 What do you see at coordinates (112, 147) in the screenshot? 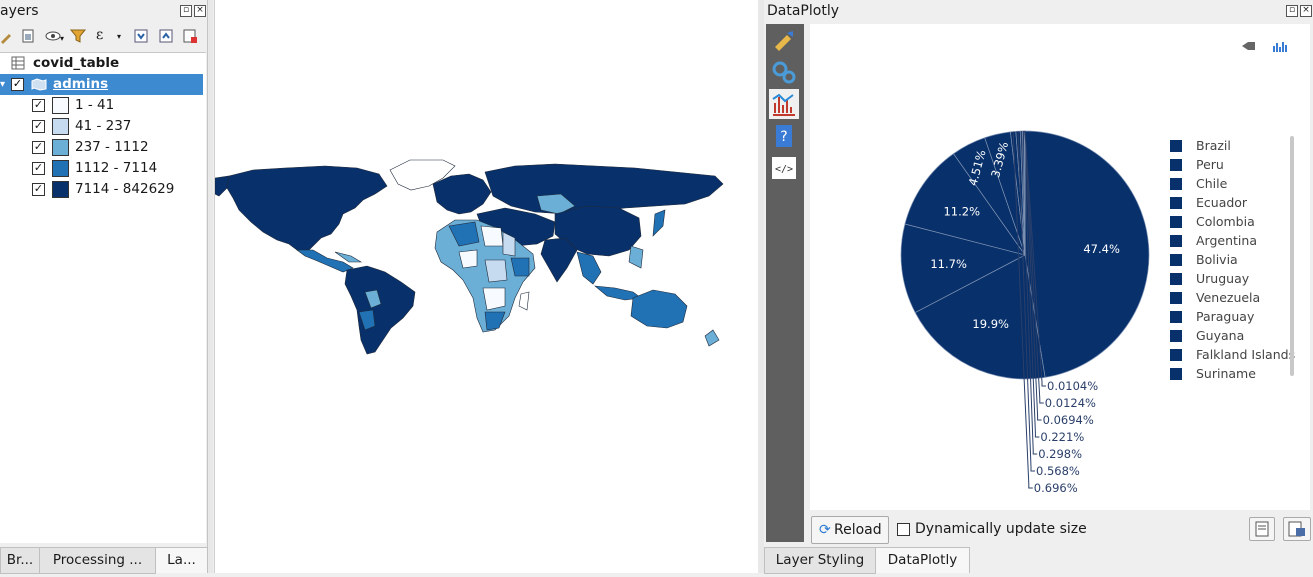
I see `class-label: 237 - 1112` at bounding box center [112, 147].